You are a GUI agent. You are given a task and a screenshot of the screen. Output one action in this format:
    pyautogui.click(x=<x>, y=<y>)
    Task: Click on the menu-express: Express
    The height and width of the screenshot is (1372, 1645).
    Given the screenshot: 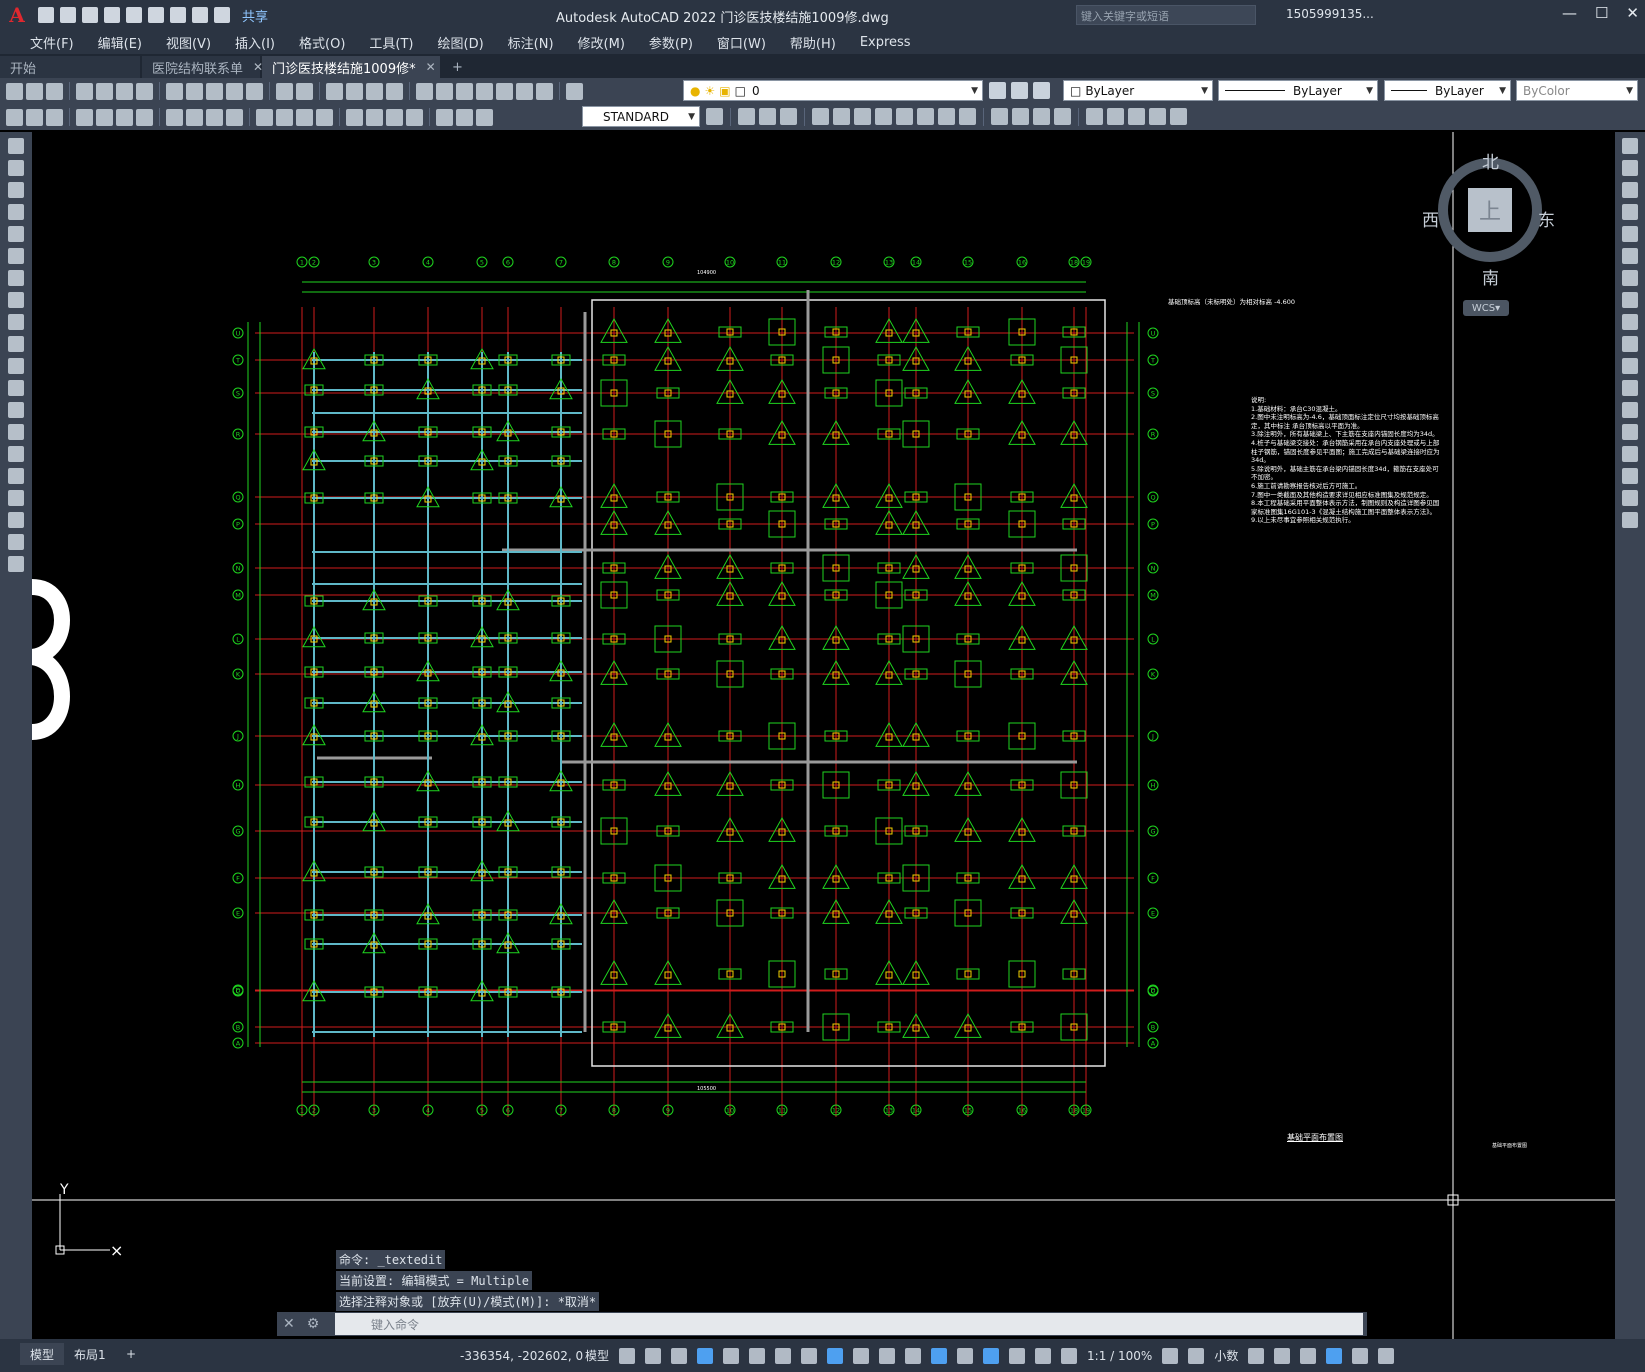 What is the action you would take?
    pyautogui.click(x=885, y=42)
    